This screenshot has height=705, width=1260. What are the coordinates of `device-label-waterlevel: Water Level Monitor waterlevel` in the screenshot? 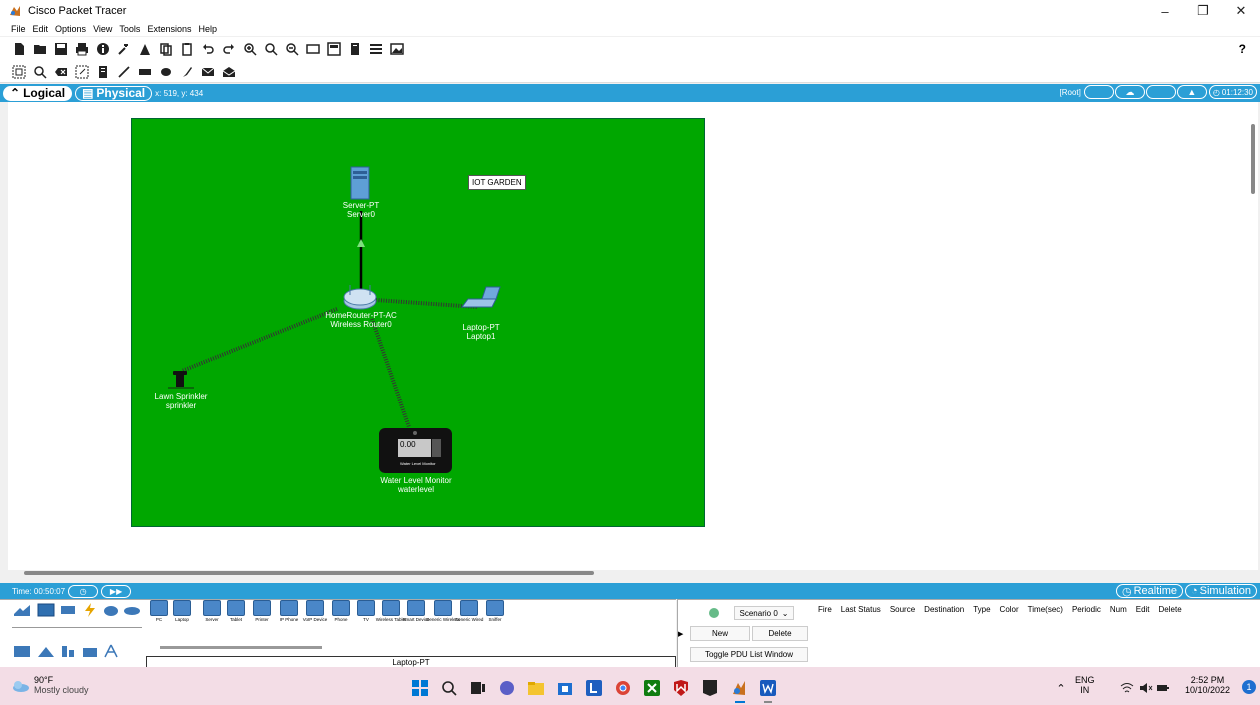 It's located at (415, 485).